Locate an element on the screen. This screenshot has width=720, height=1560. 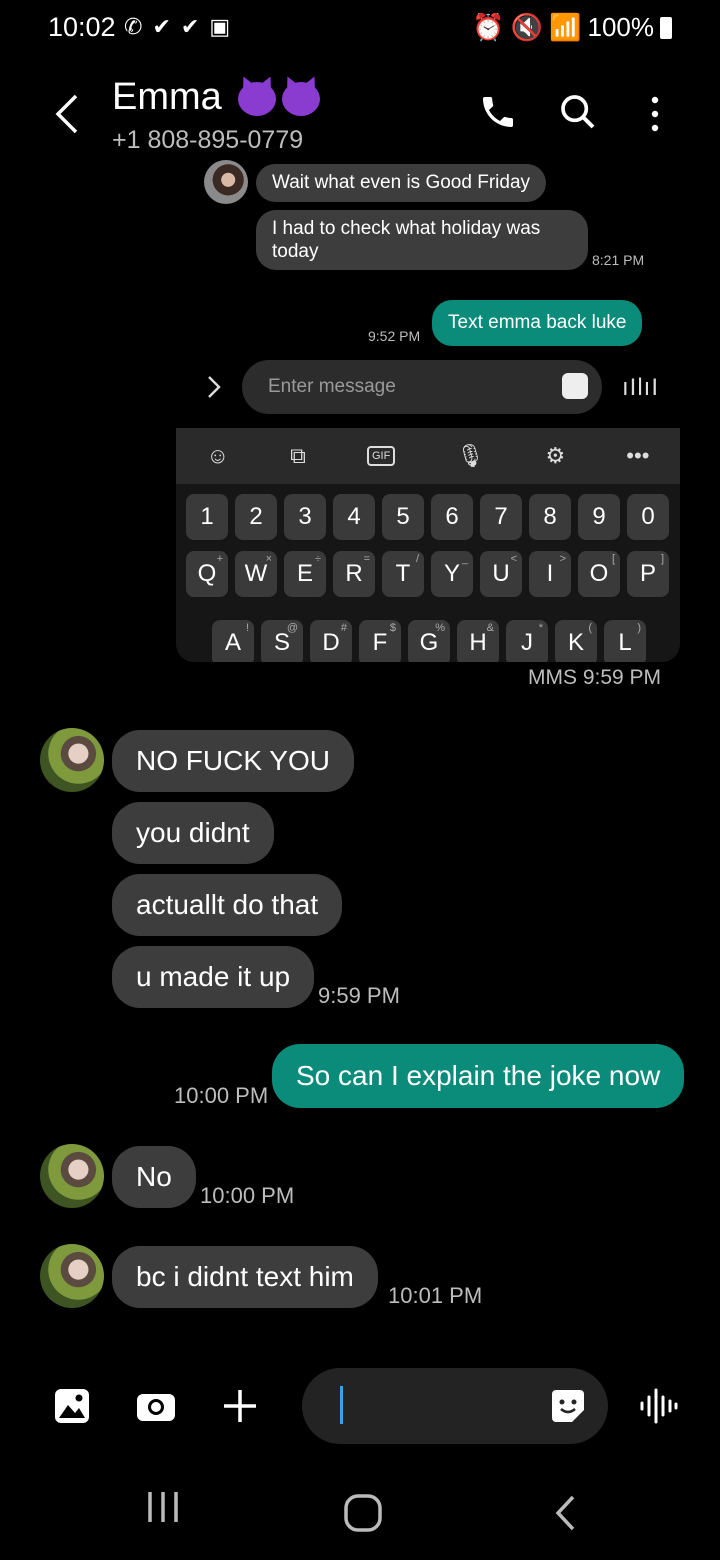
back-nav-button is located at coordinates (565, 1515).